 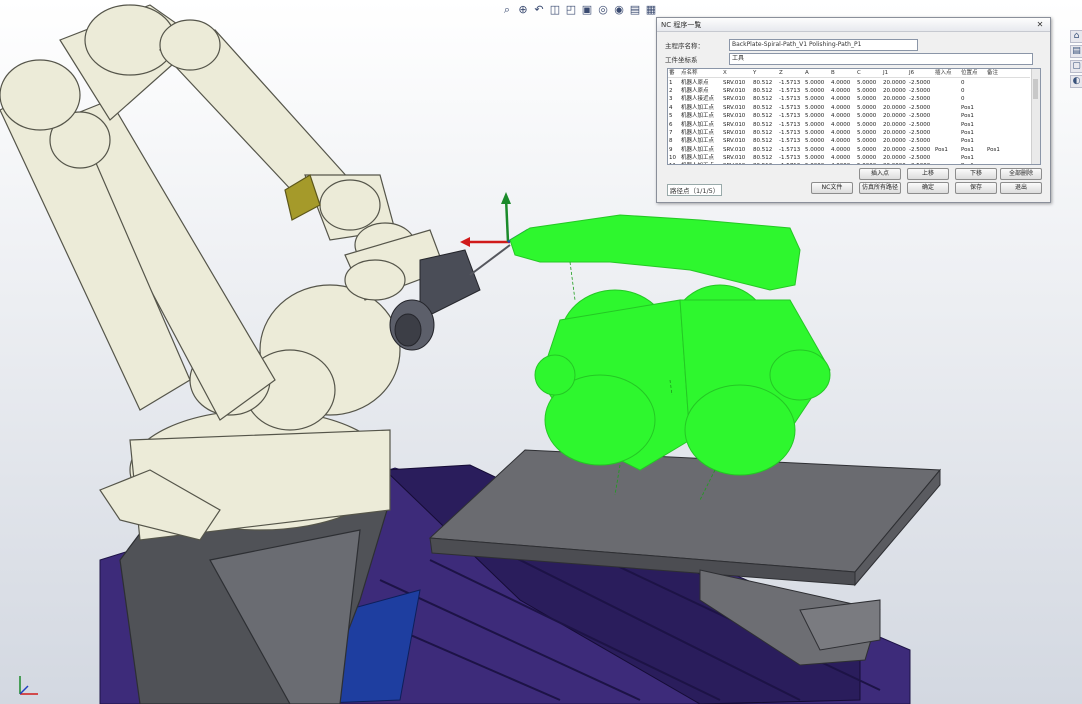 What do you see at coordinates (947, 74) in the screenshot?
I see `column-header: 插入点` at bounding box center [947, 74].